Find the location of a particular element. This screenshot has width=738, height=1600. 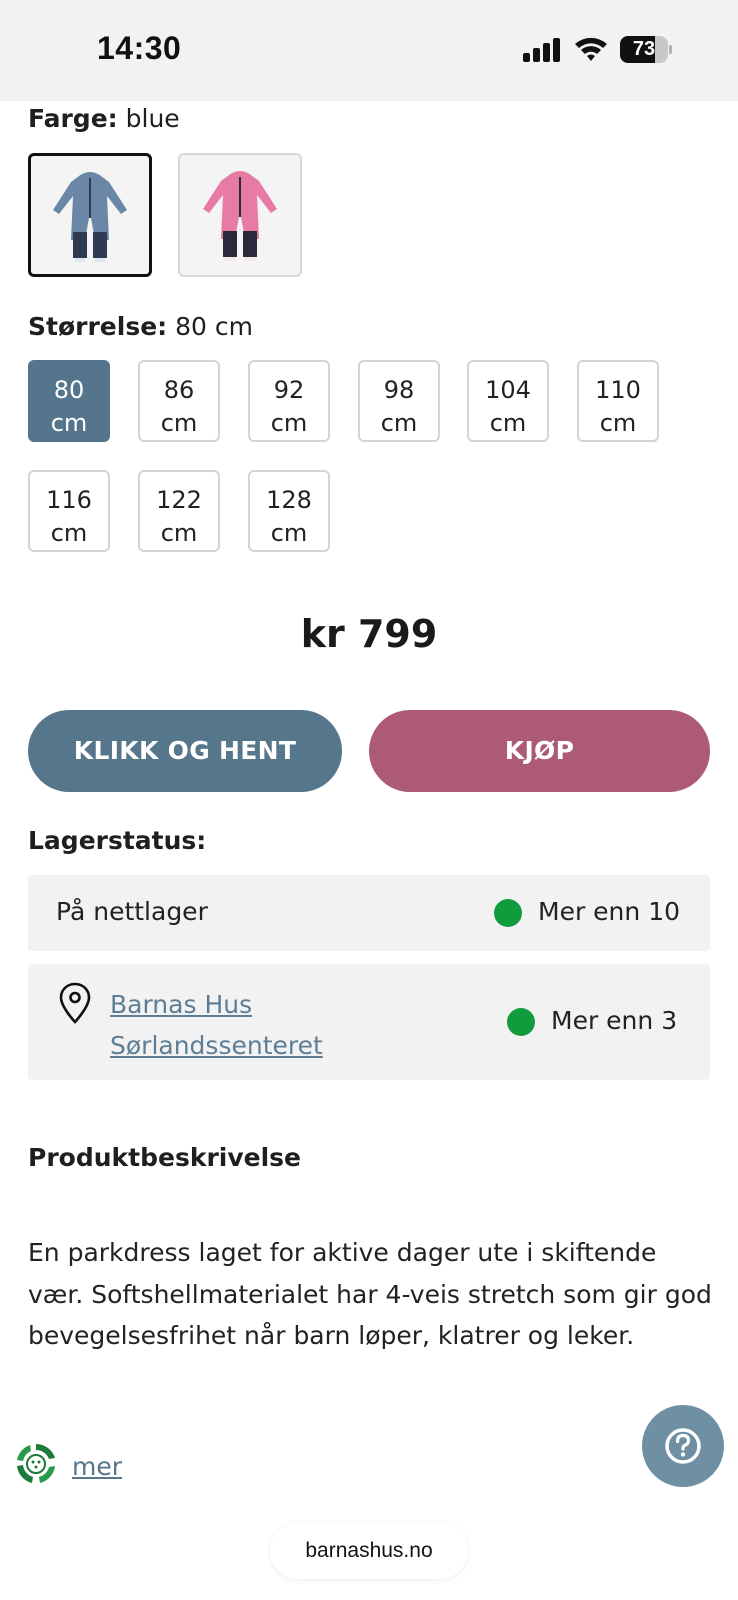

size-number: 92 is located at coordinates (289, 390).